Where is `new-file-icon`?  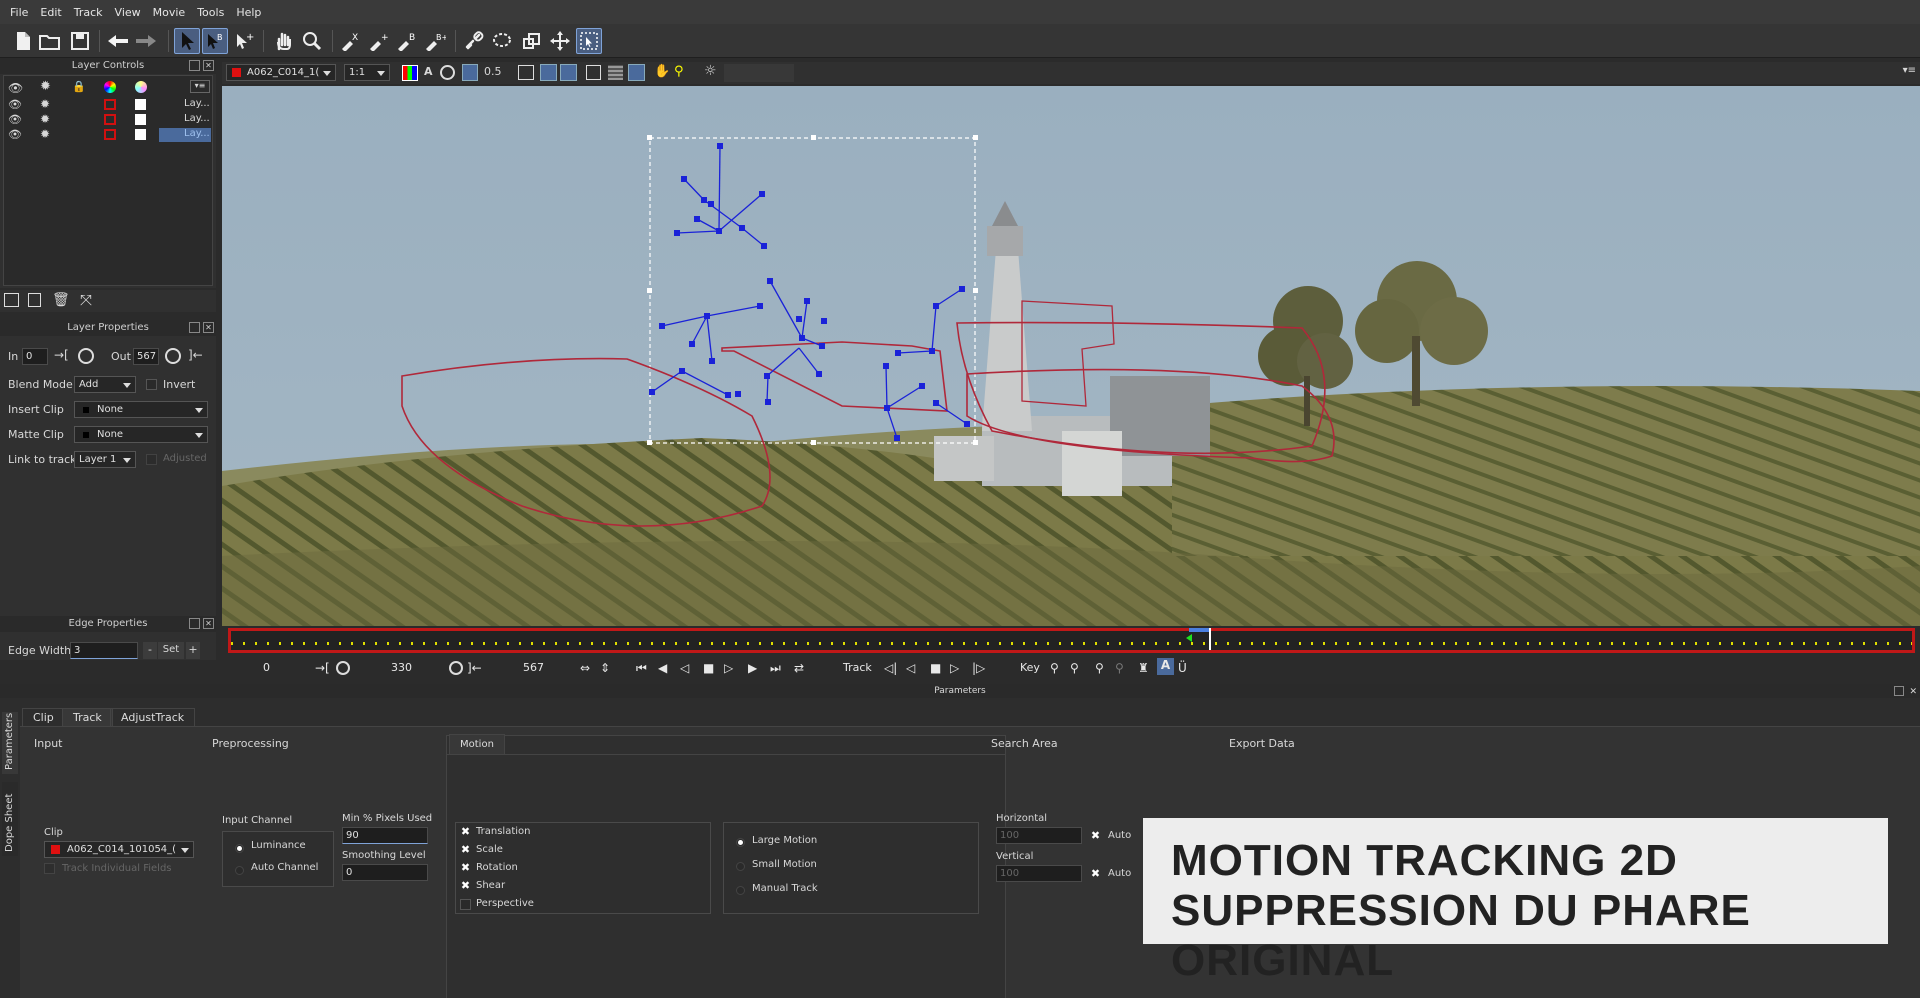 new-file-icon is located at coordinates (23, 41).